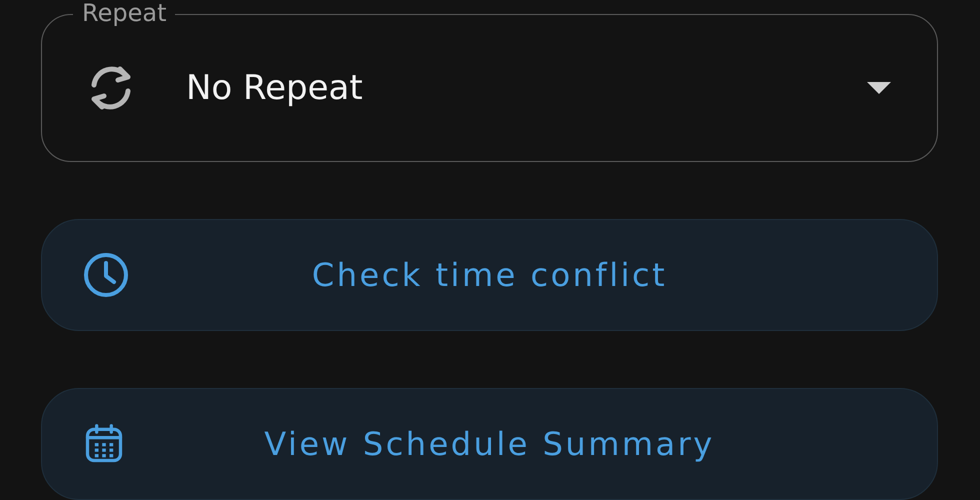 Image resolution: width=980 pixels, height=500 pixels. What do you see at coordinates (275, 88) in the screenshot?
I see `field-value: No Repeat` at bounding box center [275, 88].